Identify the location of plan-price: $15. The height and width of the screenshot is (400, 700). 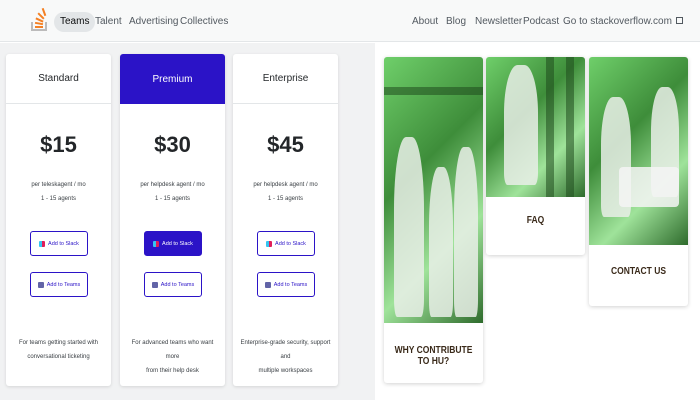
(58, 144).